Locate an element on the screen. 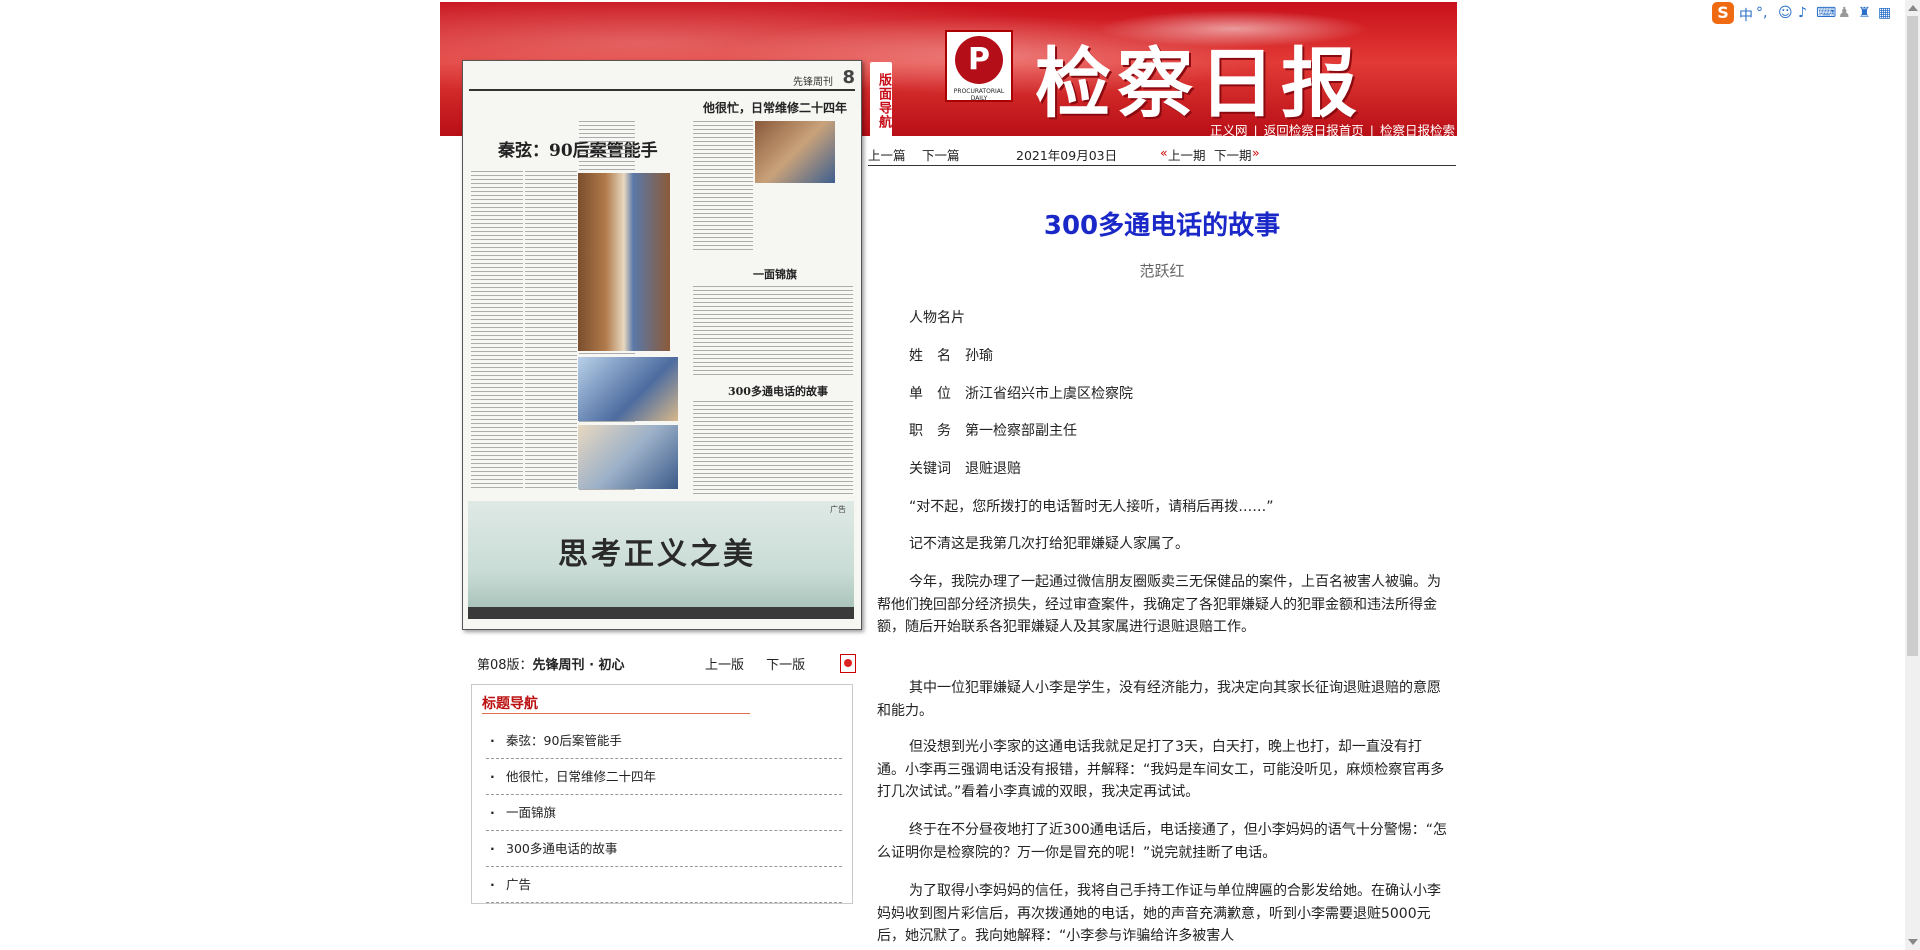 The width and height of the screenshot is (1920, 950). newspaper-logo: P PROCURATORIAL DAILY is located at coordinates (979, 66).